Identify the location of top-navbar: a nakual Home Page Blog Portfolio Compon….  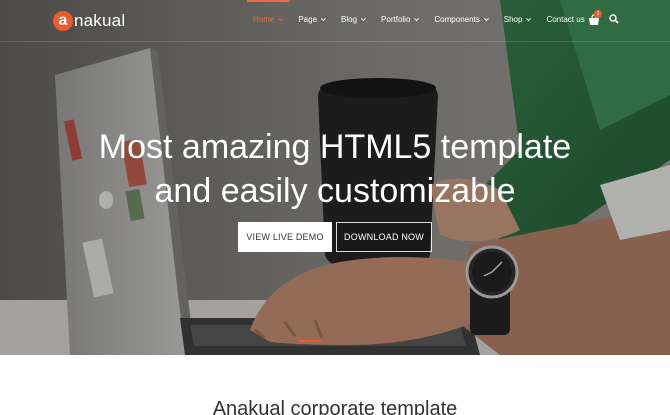
(335, 21).